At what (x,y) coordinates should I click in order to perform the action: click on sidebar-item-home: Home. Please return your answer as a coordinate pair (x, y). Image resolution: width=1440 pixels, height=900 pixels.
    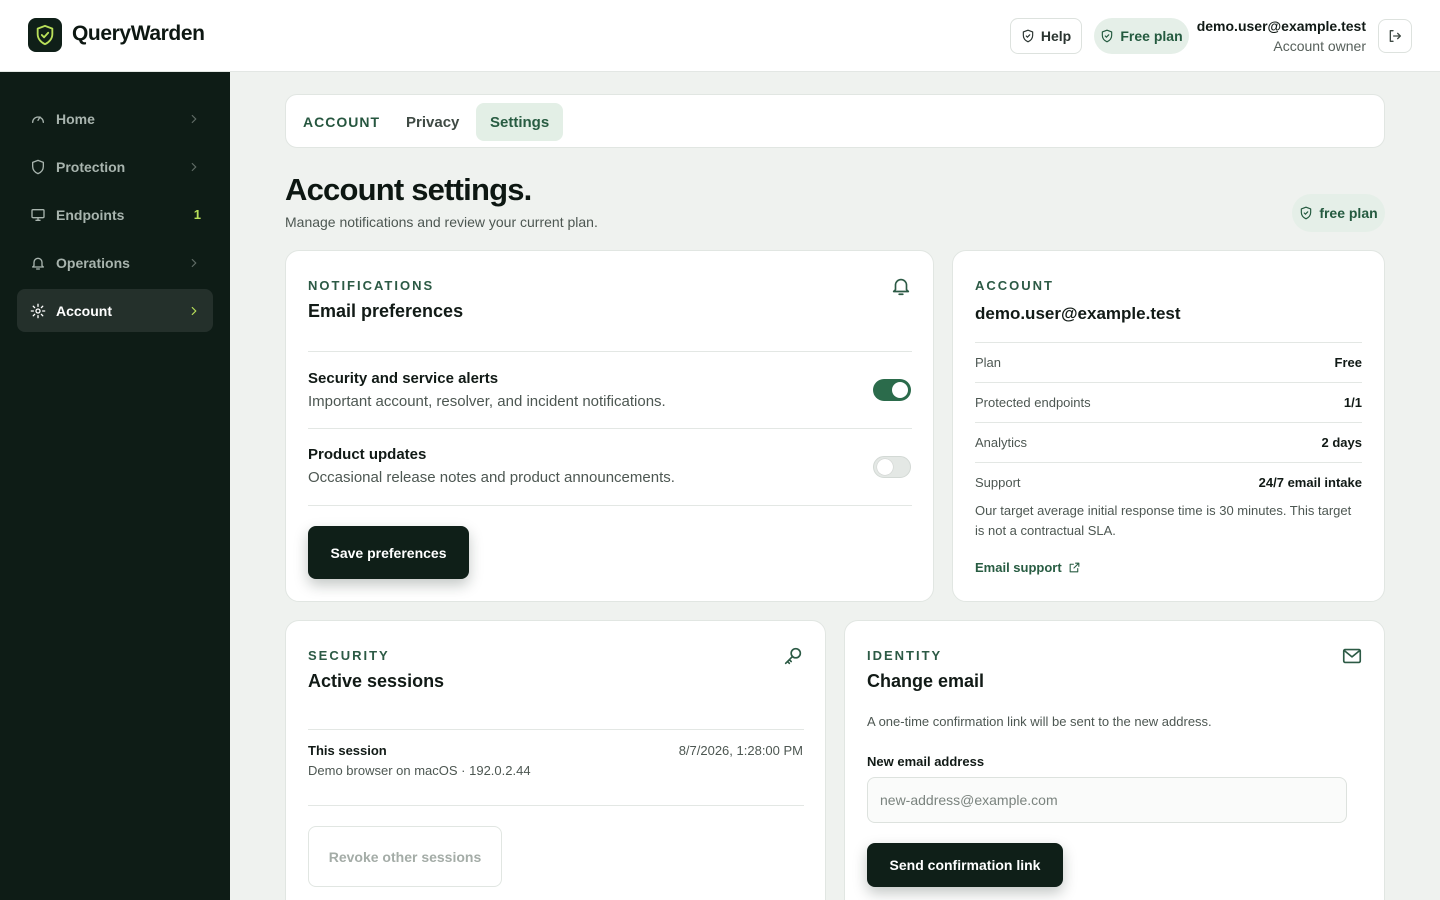
    Looking at the image, I should click on (115, 118).